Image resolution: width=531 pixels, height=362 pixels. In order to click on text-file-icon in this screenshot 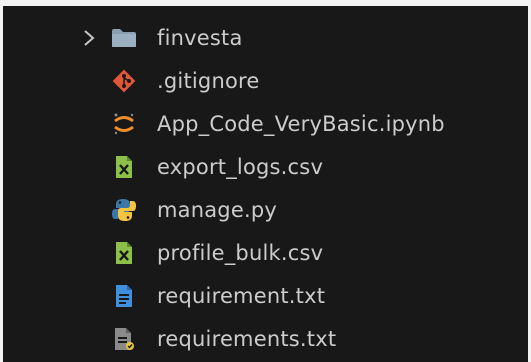, I will do `click(124, 295)`.